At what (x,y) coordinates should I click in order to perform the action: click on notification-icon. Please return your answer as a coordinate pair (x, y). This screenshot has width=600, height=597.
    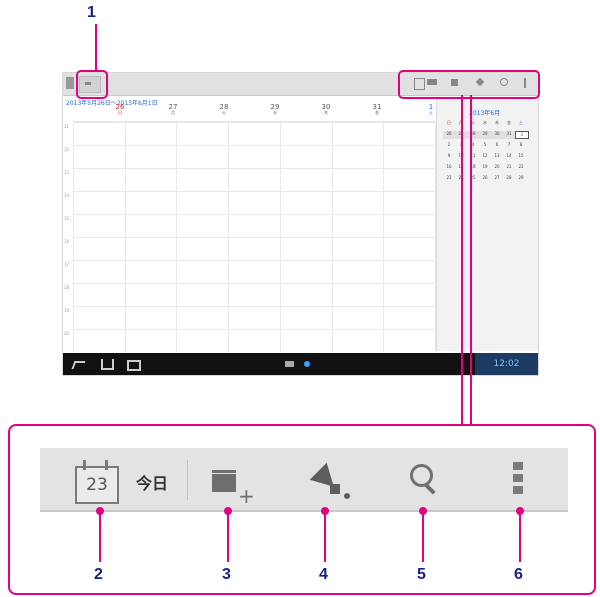
    Looking at the image, I should click on (307, 364).